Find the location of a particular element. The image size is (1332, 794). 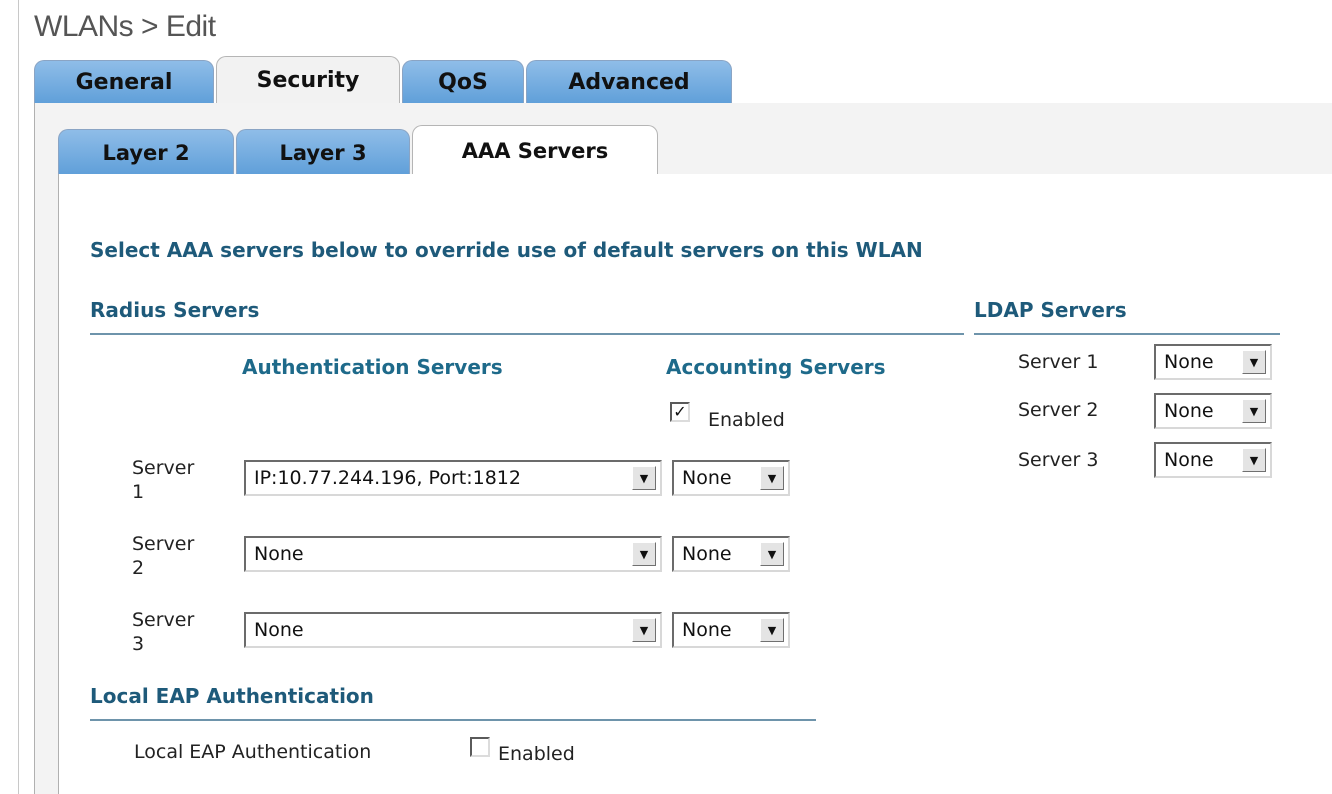

local-eap-enabled-label: Enabled is located at coordinates (536, 754).